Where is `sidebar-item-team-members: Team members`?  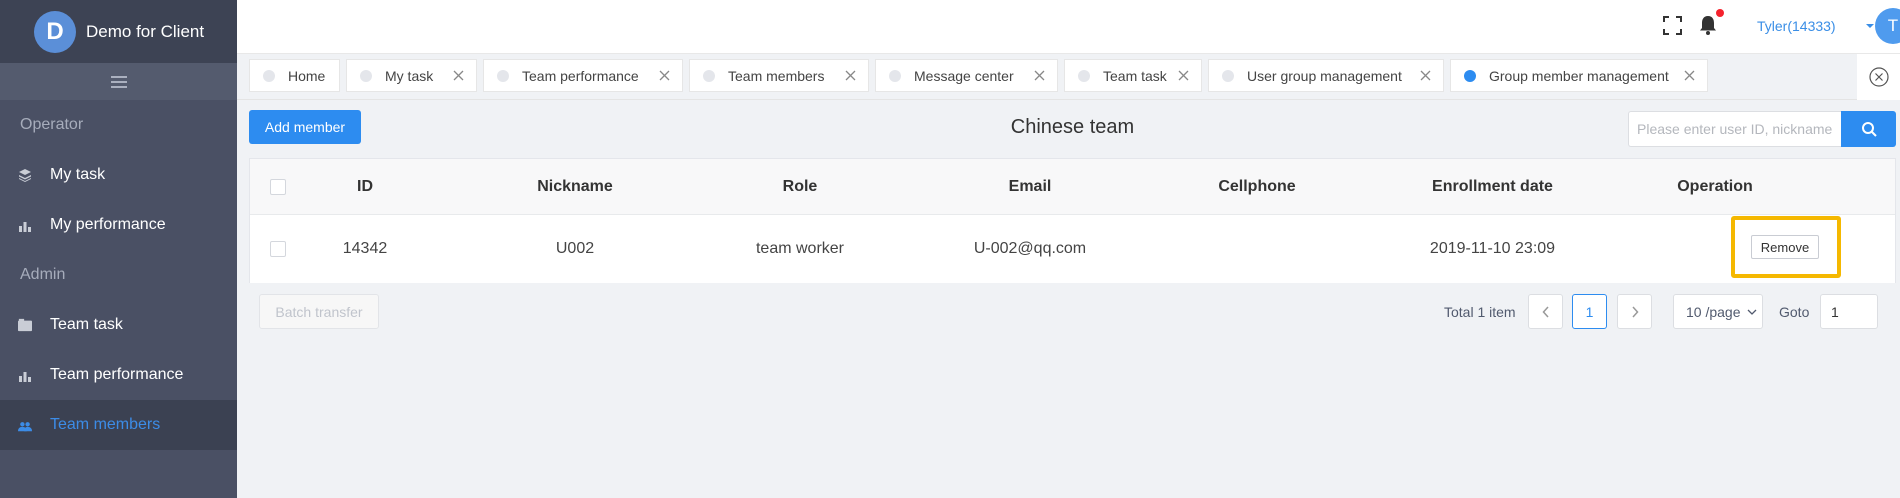 sidebar-item-team-members: Team members is located at coordinates (118, 425).